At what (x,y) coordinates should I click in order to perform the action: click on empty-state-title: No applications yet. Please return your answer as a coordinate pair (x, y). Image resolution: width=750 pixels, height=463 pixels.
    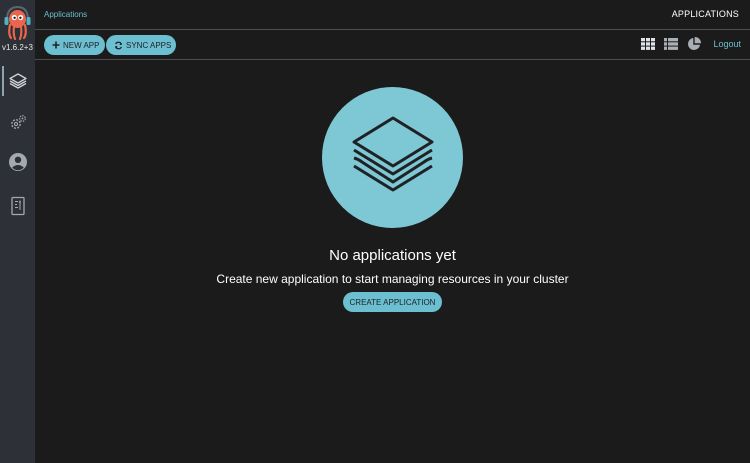
    Looking at the image, I should click on (392, 255).